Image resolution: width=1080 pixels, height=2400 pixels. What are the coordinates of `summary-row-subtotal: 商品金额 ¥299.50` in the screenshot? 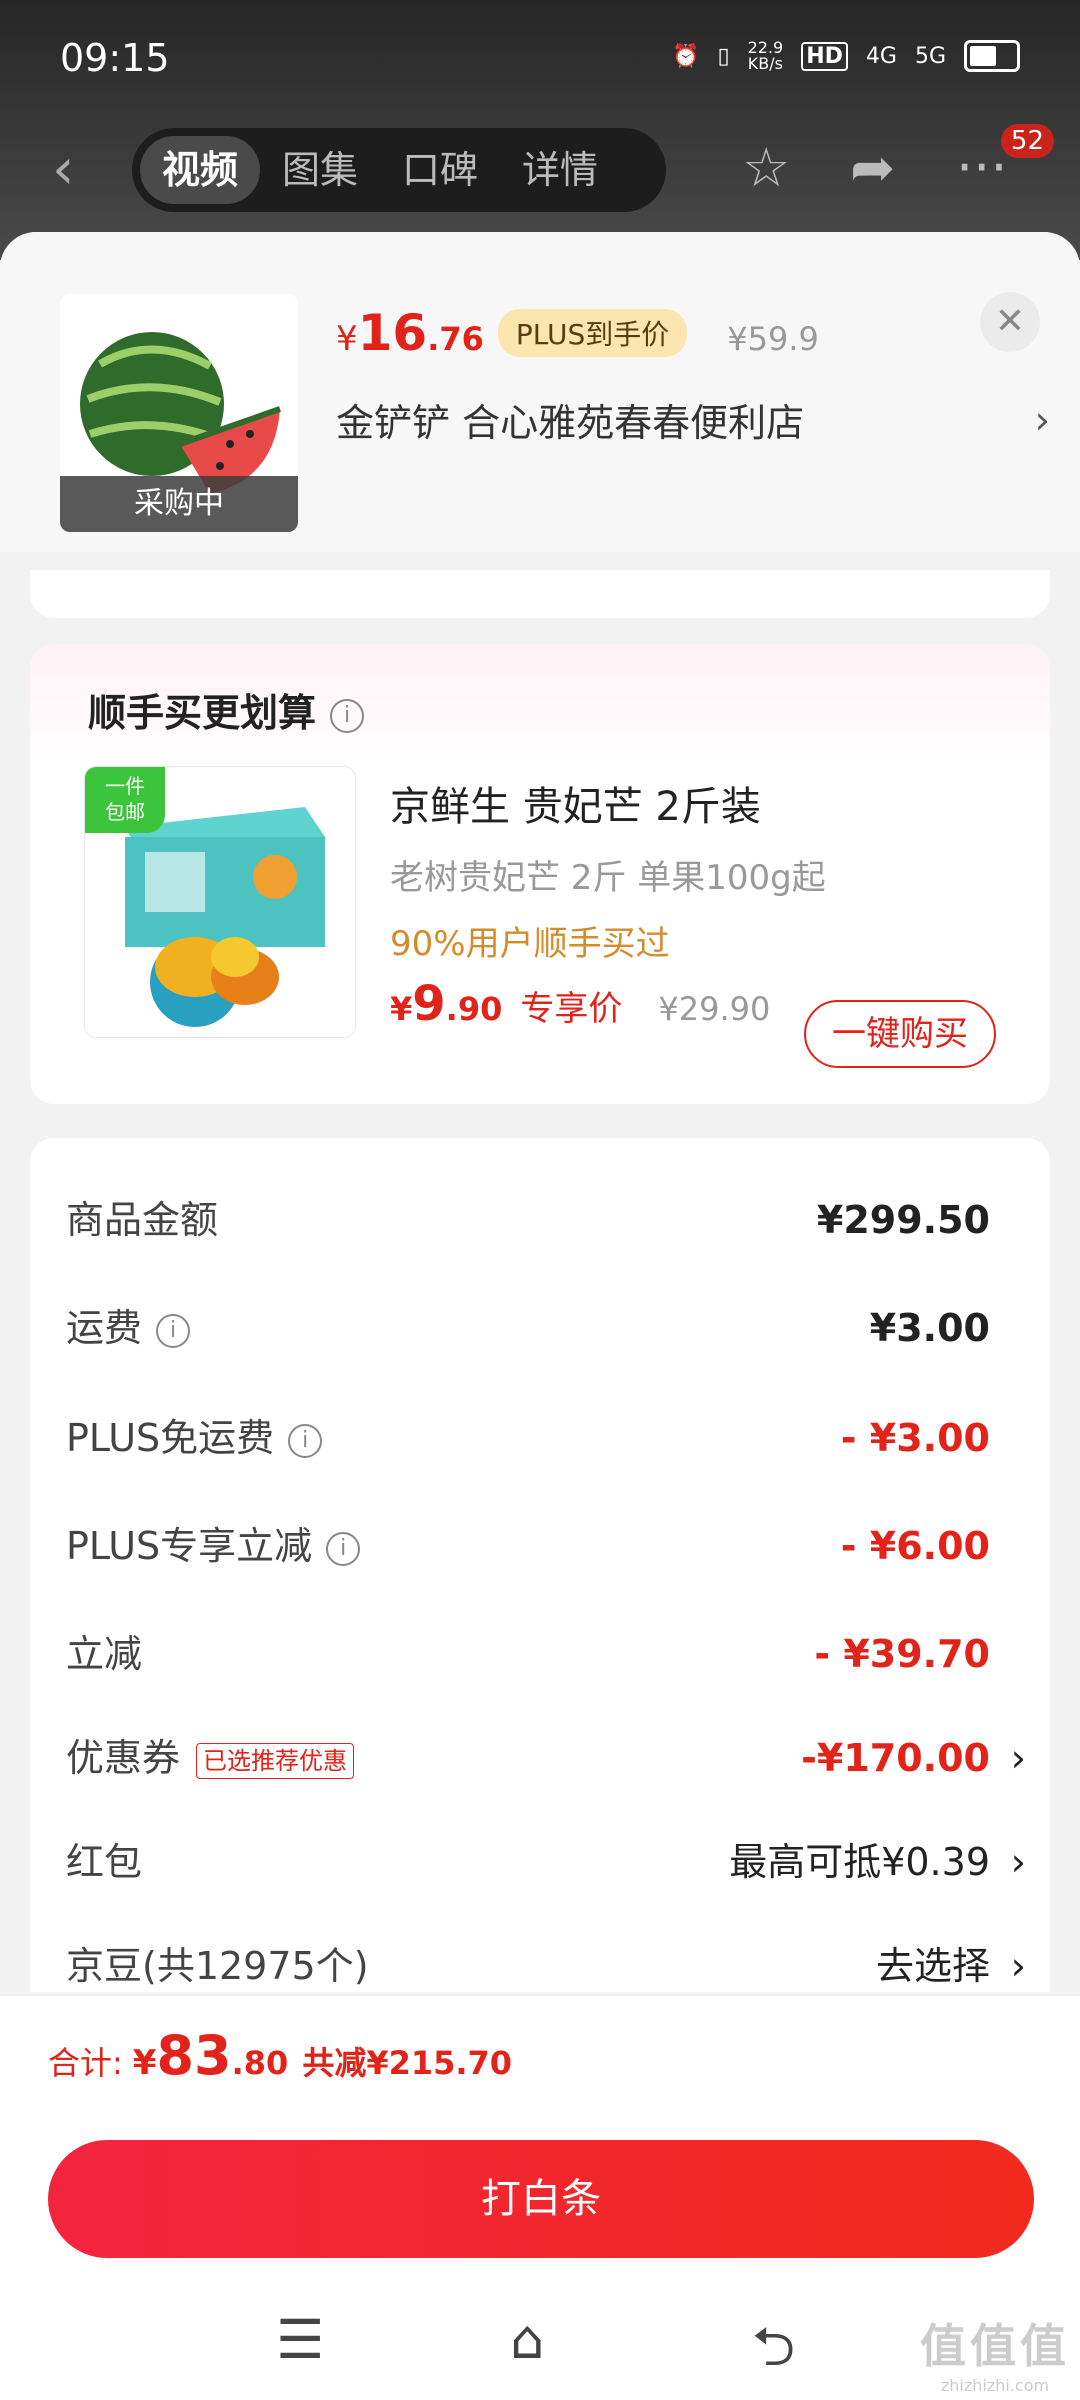 It's located at (528, 1220).